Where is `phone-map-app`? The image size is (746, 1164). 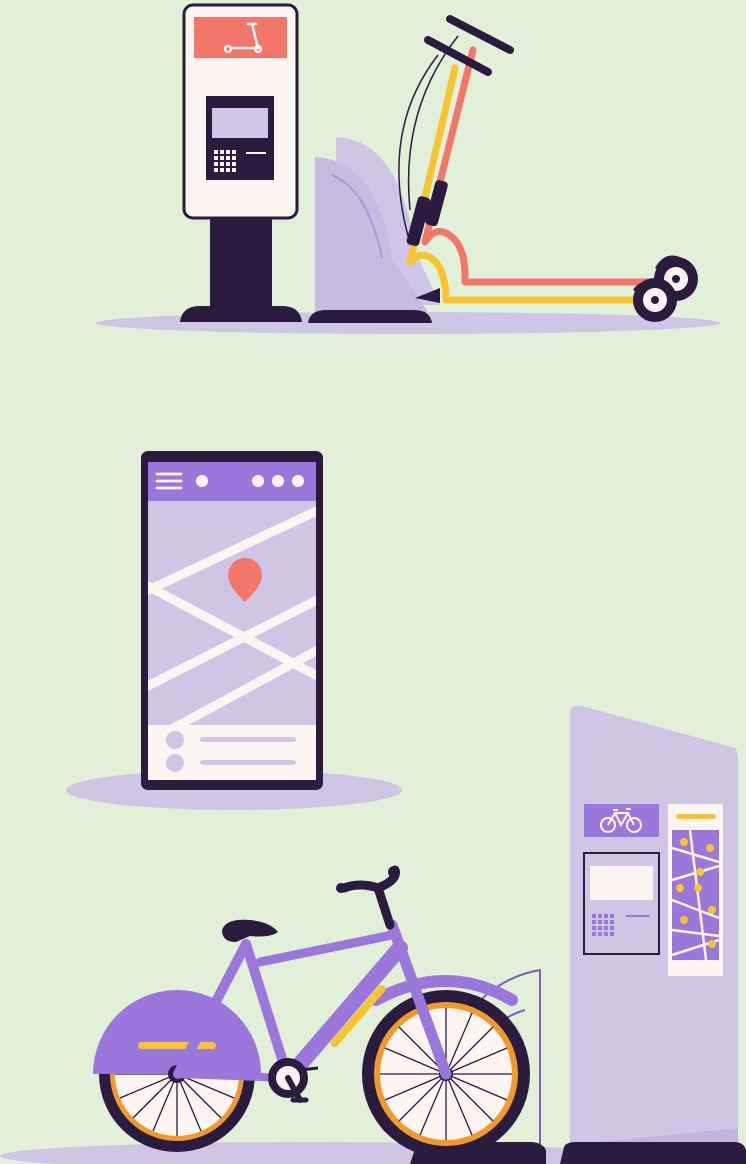
phone-map-app is located at coordinates (234, 630).